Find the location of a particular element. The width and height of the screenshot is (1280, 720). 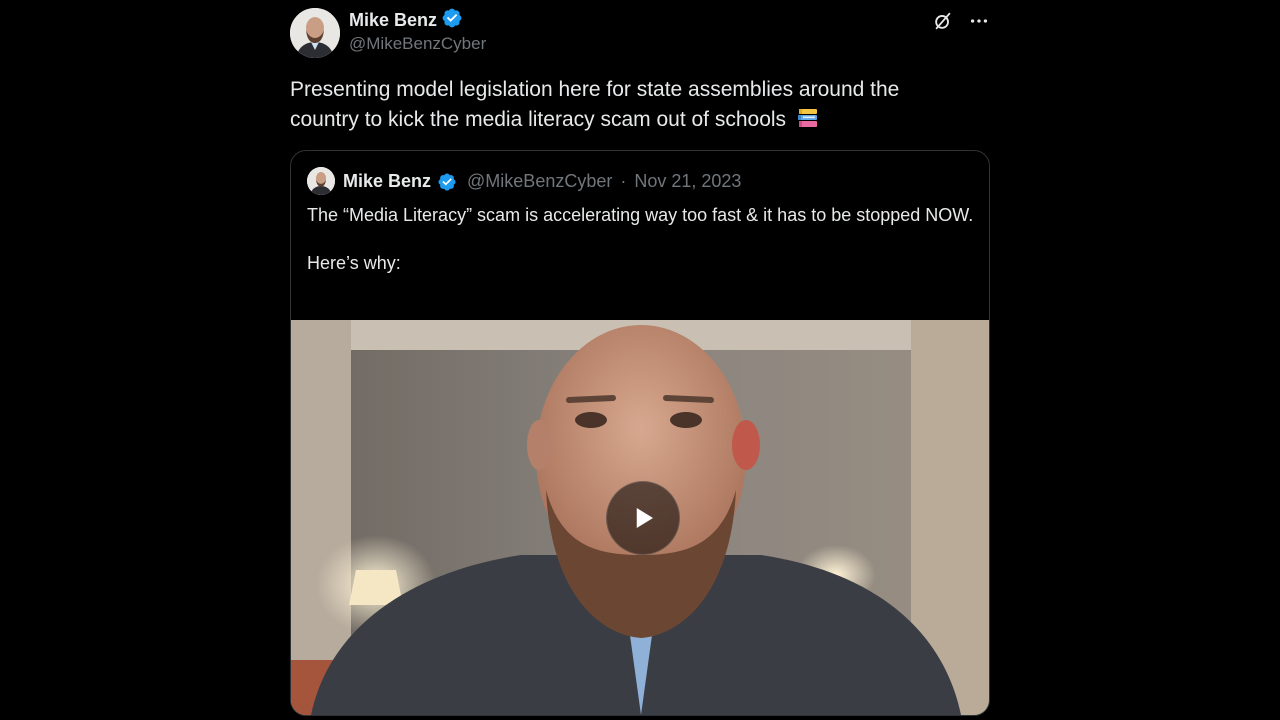

author-name-row: Mike Benz is located at coordinates (417, 20).